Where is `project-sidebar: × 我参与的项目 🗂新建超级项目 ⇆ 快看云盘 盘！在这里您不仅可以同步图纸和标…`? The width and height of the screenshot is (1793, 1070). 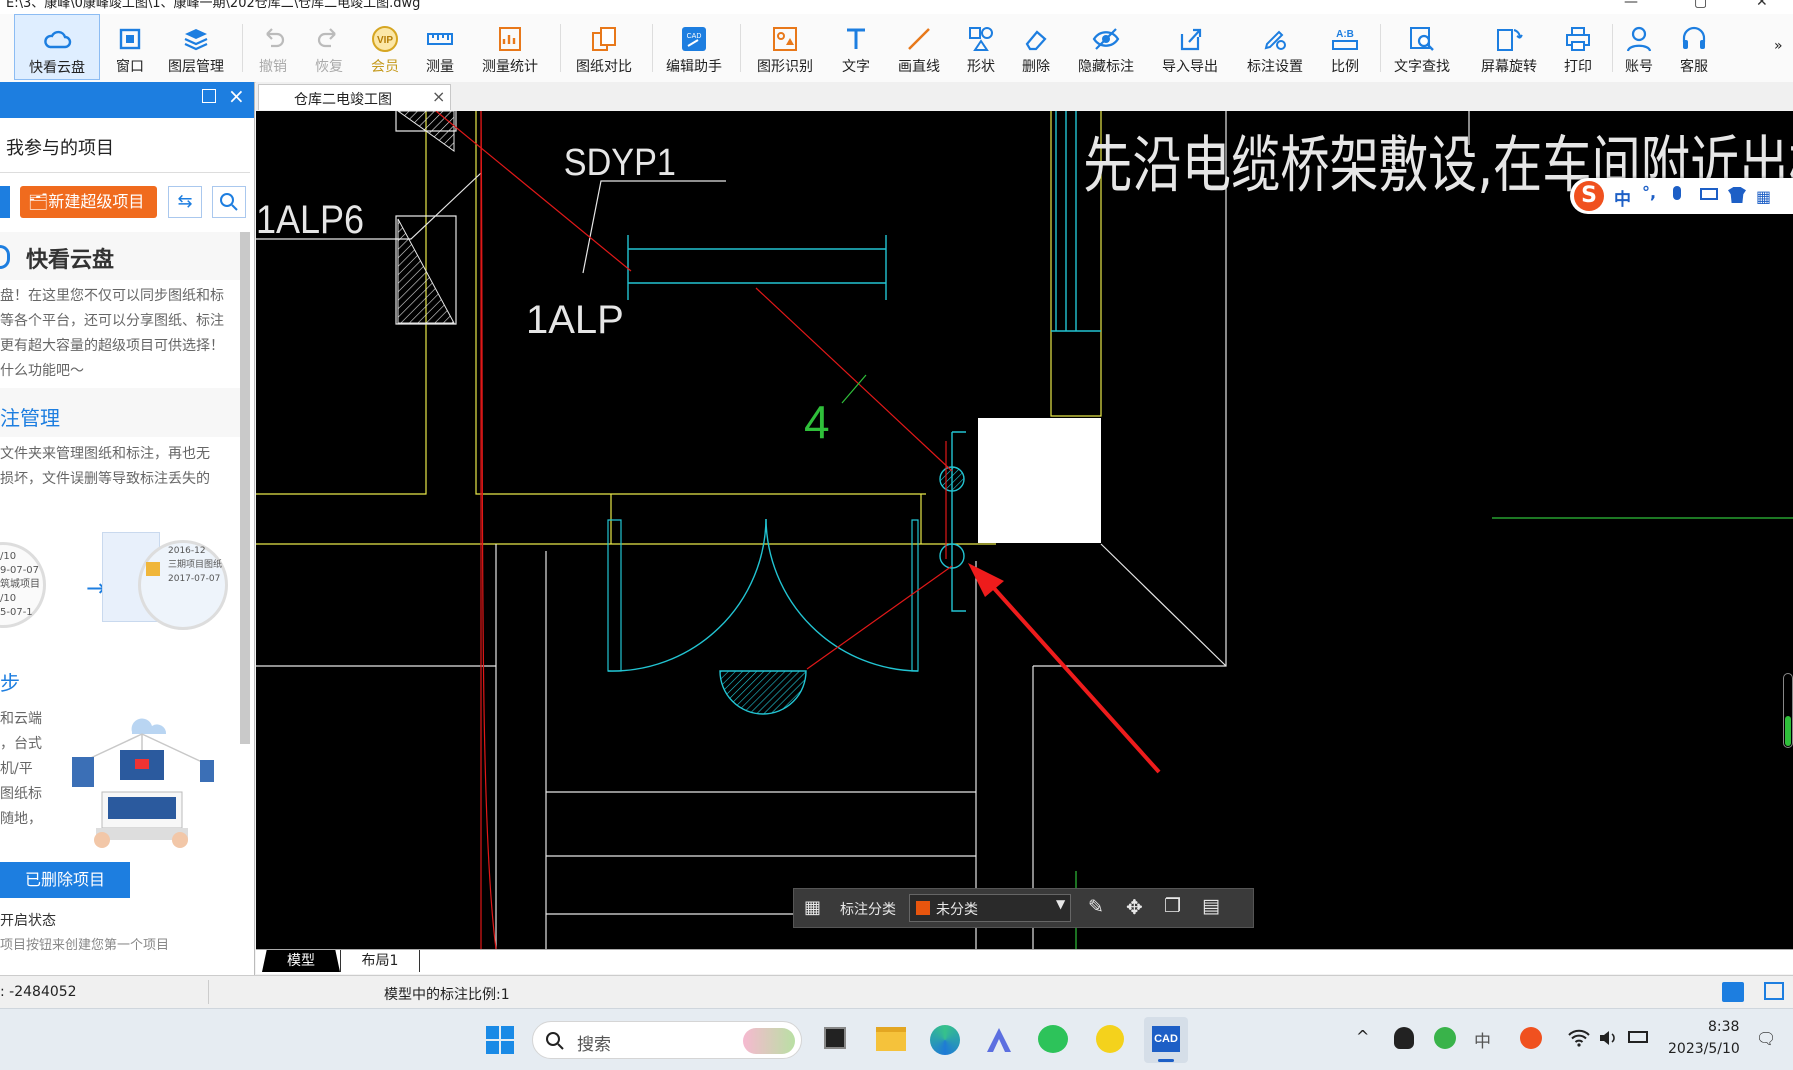 project-sidebar: × 我参与的项目 🗂新建超级项目 ⇆ 快看云盘 盘！在这里您不仅可以同步图纸和标… is located at coordinates (127, 528).